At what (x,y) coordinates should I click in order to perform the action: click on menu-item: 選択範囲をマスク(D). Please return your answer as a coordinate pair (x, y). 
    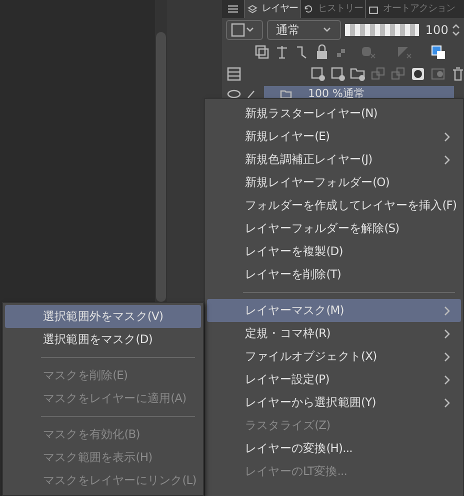
    Looking at the image, I should click on (103, 339).